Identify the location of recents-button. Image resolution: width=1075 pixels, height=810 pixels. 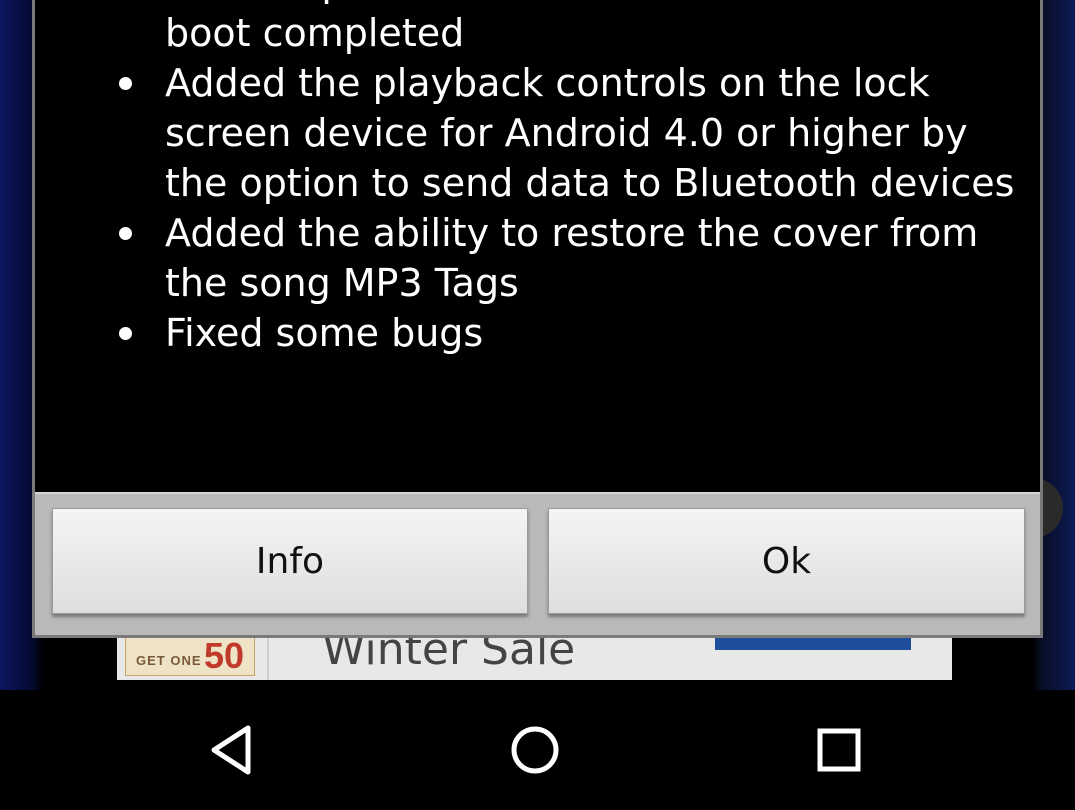
(839, 750).